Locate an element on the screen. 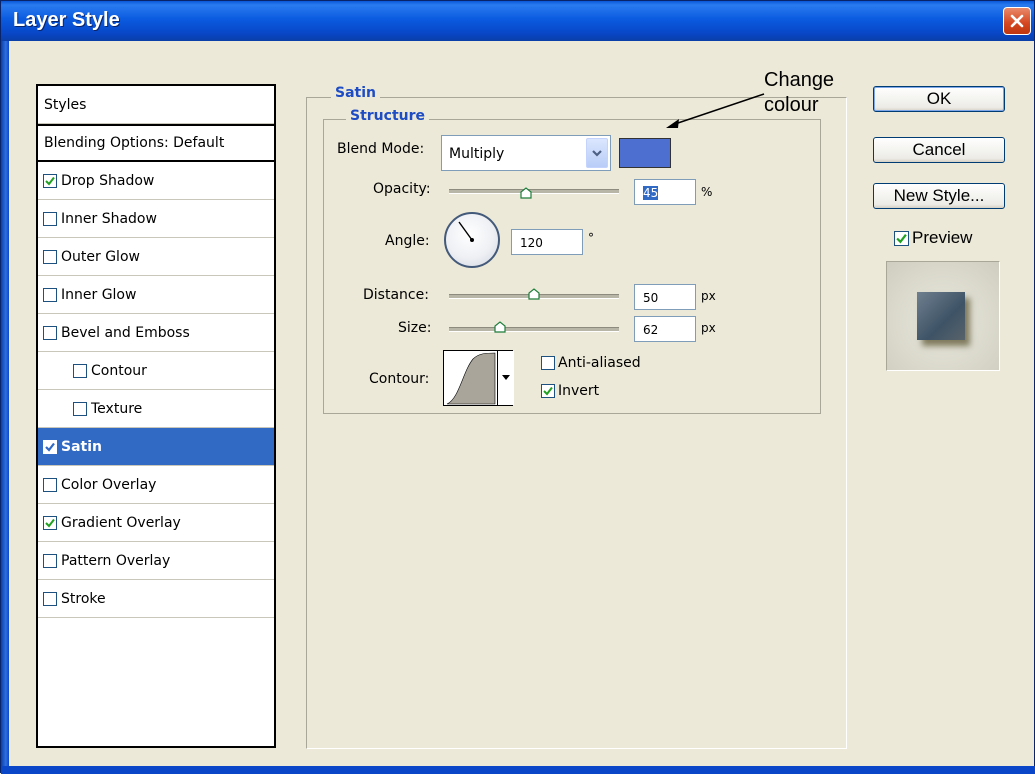 The image size is (1035, 774). styles-header-label: Styles is located at coordinates (65, 104).